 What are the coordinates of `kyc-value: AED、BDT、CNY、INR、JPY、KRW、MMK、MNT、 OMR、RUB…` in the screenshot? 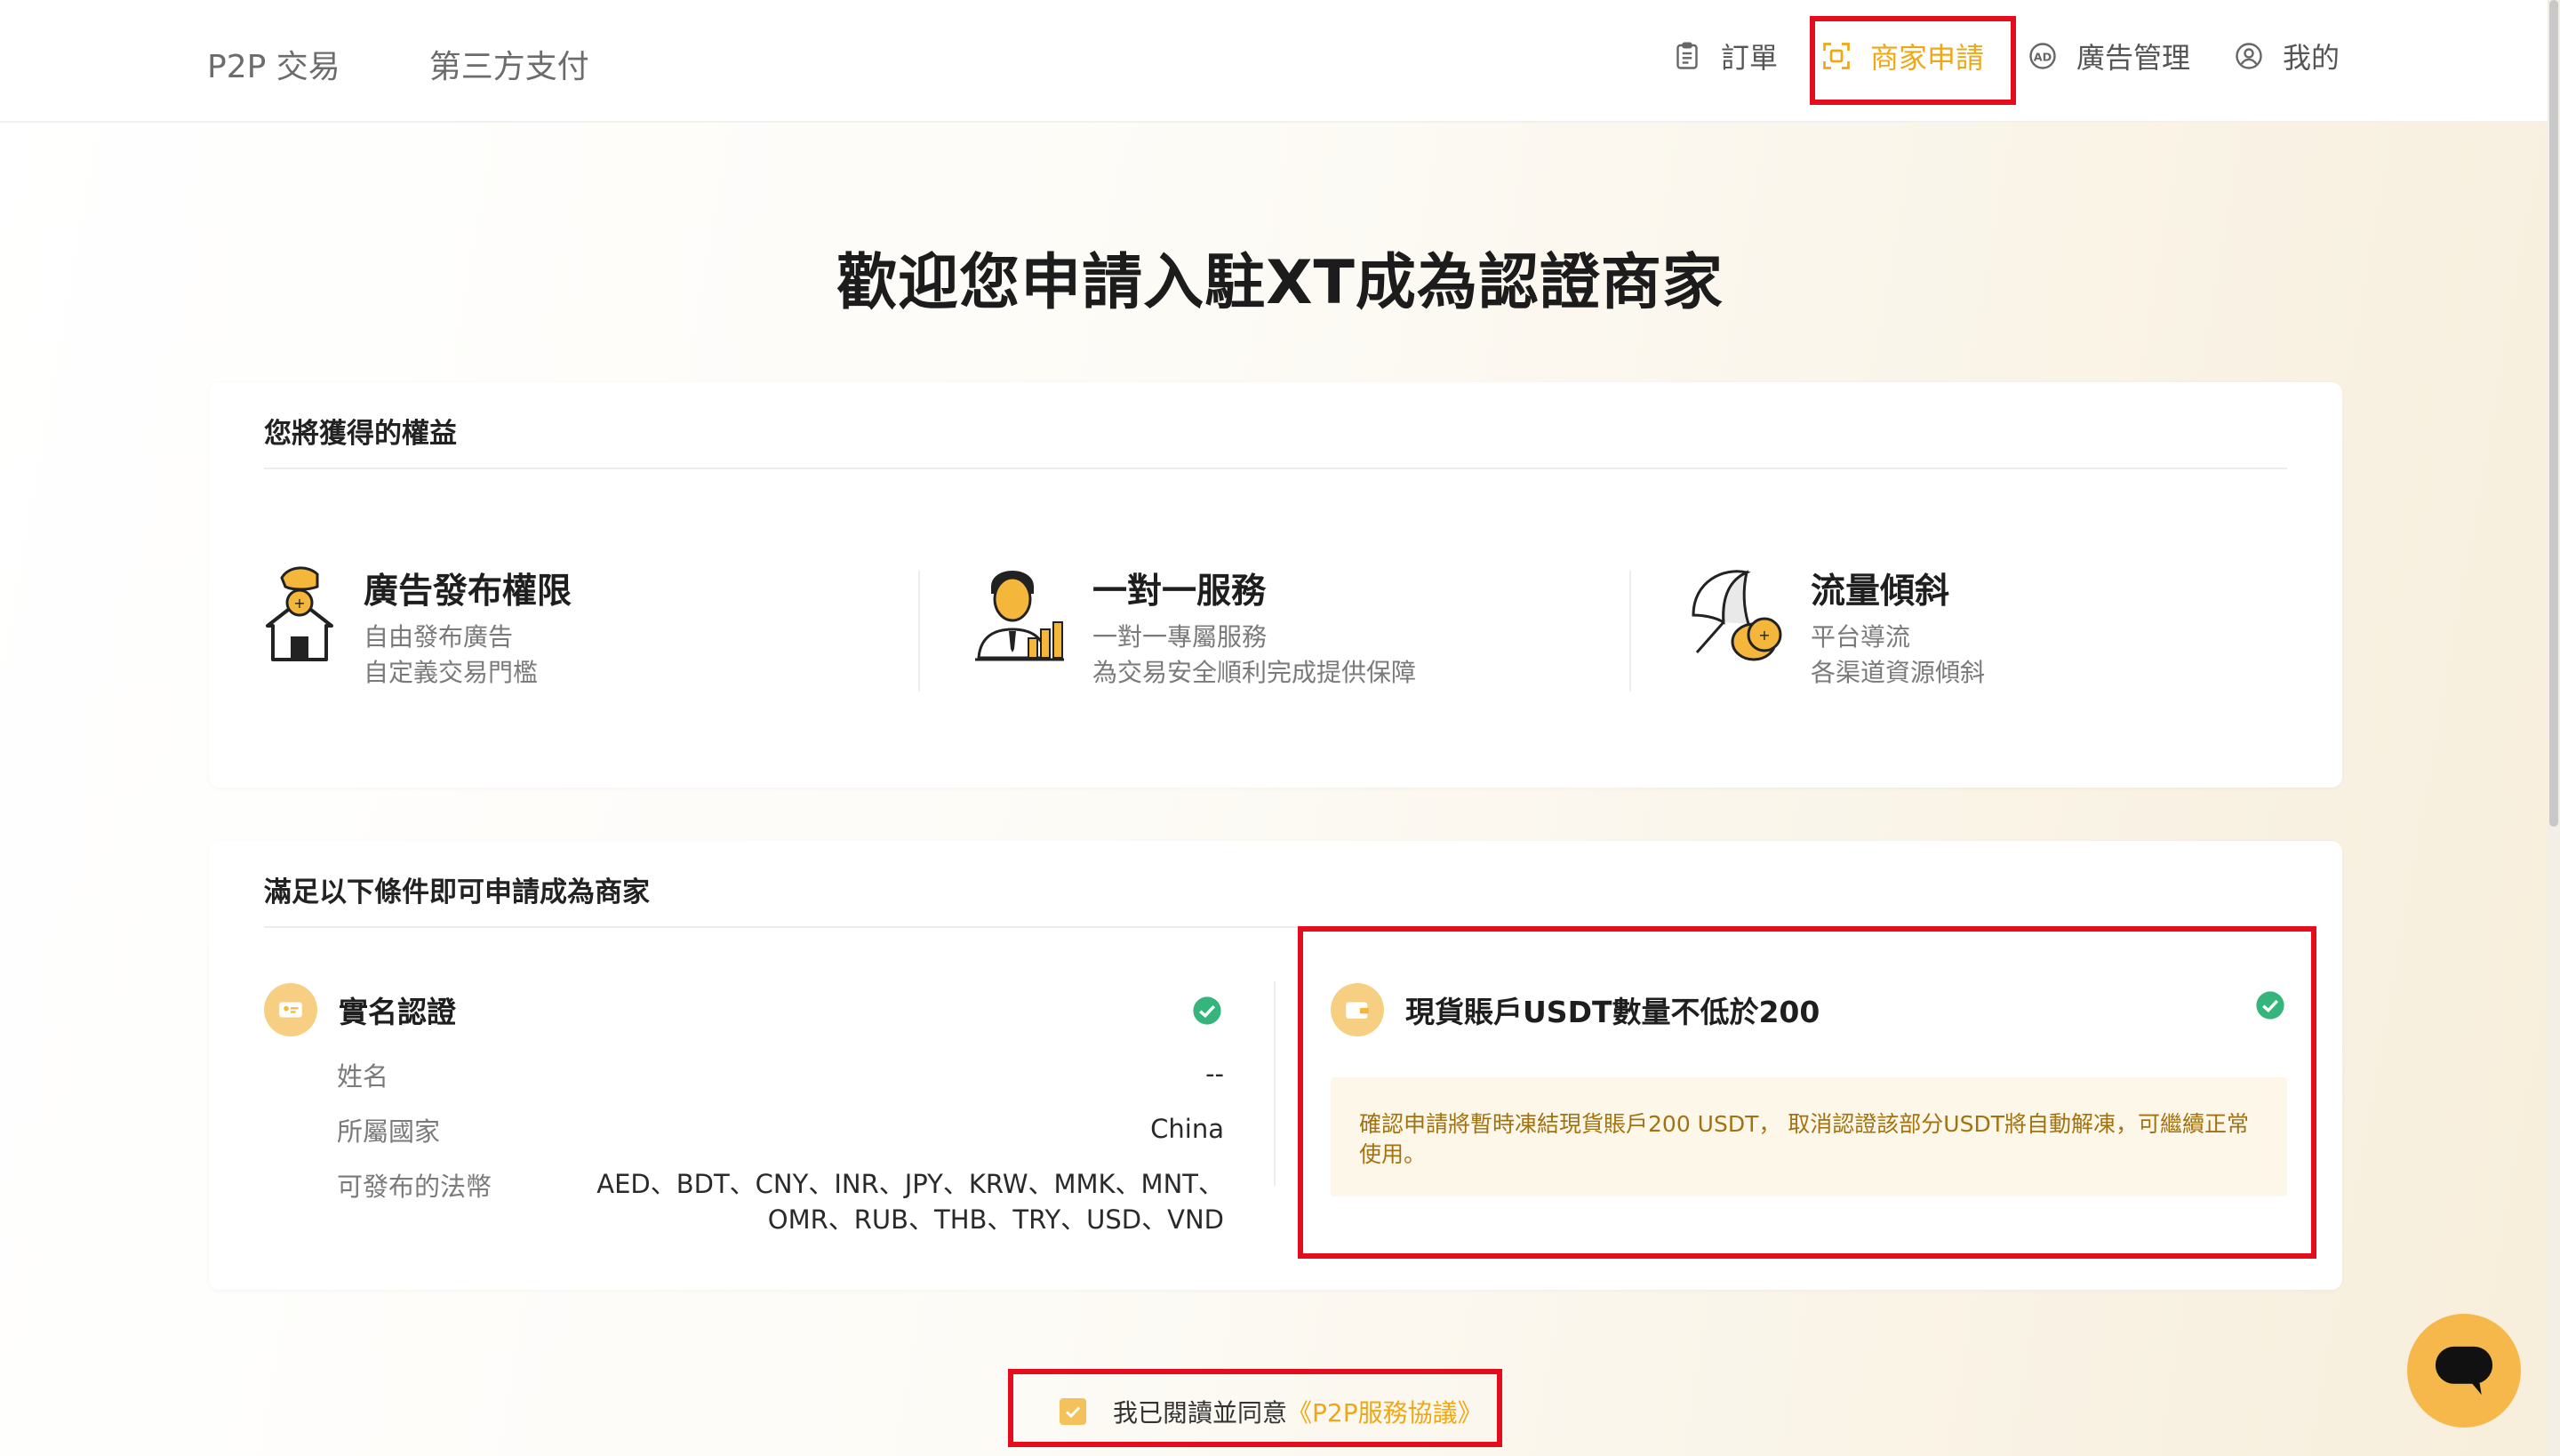 It's located at (910, 1201).